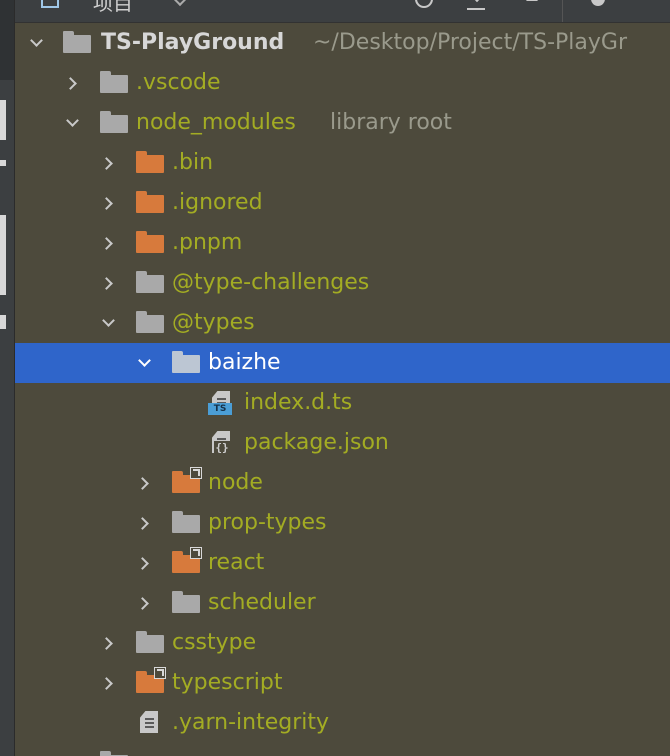 This screenshot has height=756, width=670. I want to click on tree-row-yarn-integrity: .yarn-integrity, so click(342, 723).